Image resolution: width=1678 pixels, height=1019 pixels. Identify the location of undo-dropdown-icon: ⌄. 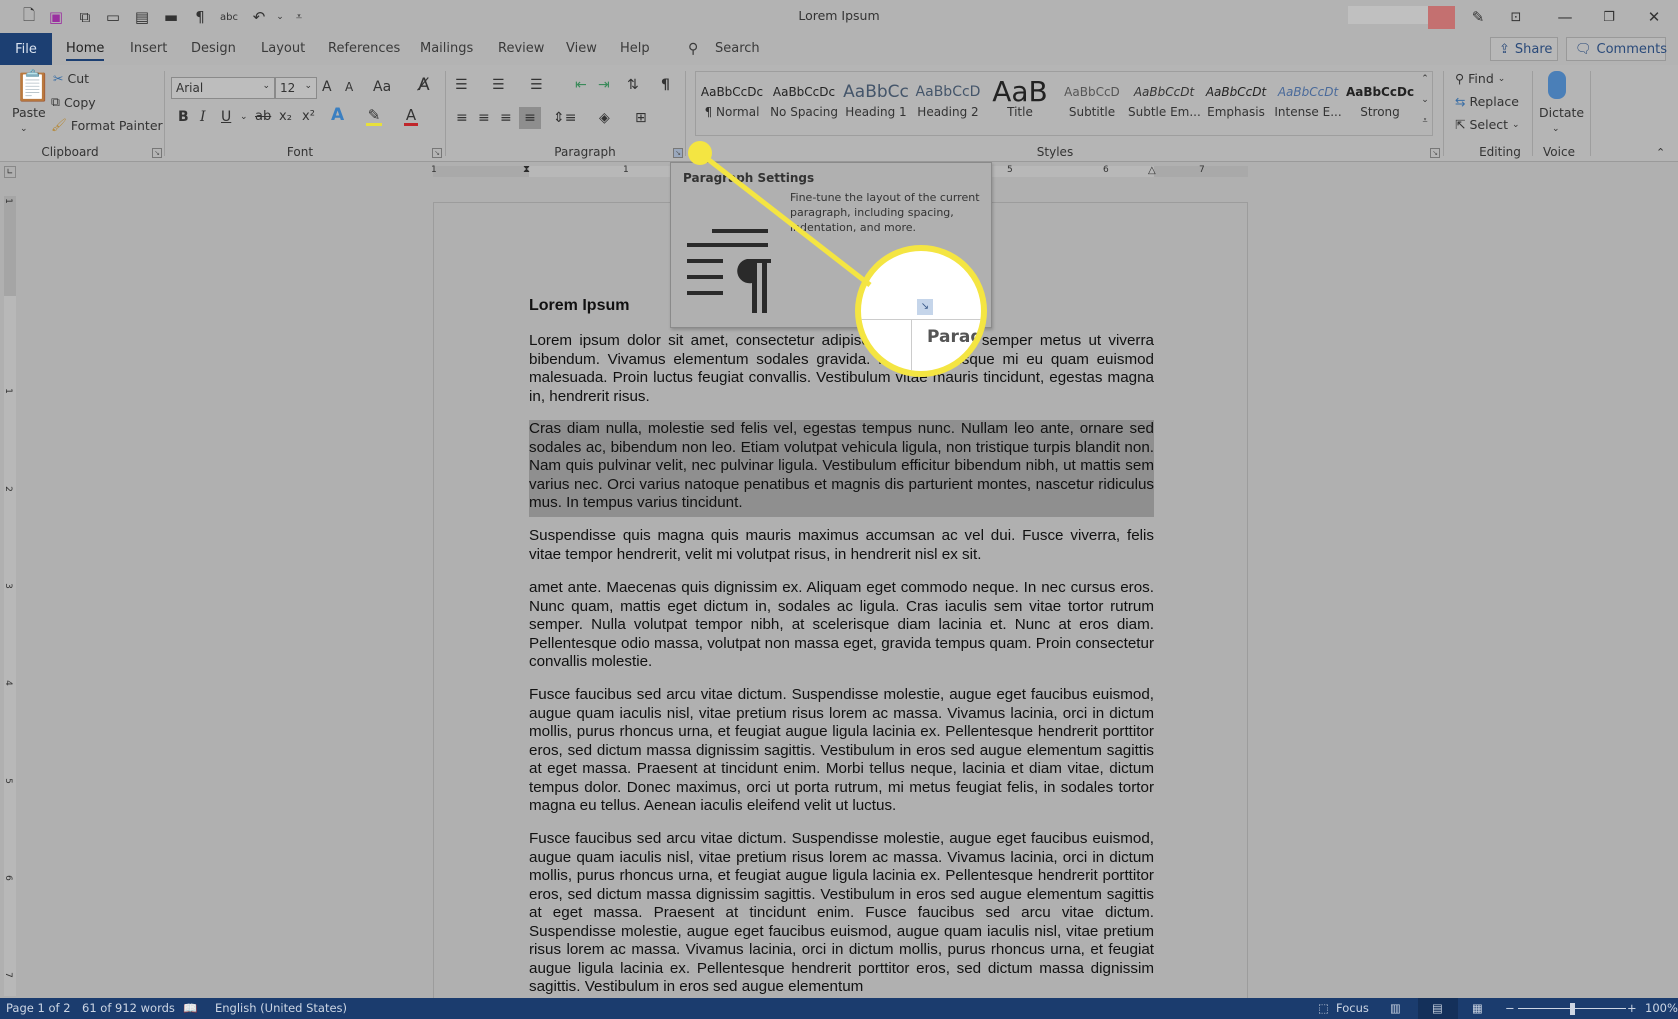
(280, 17).